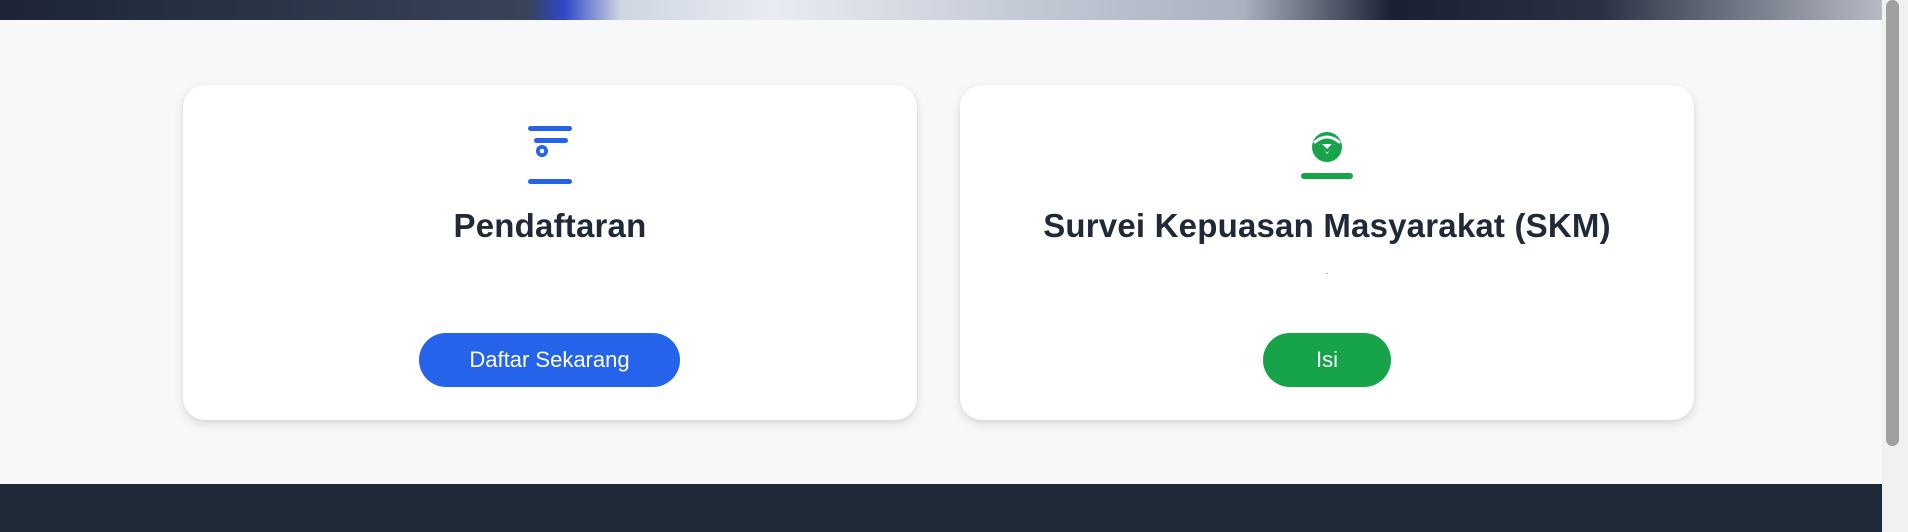 Image resolution: width=1908 pixels, height=532 pixels. What do you see at coordinates (549, 360) in the screenshot?
I see `register-now-button: Daftar Sekarang` at bounding box center [549, 360].